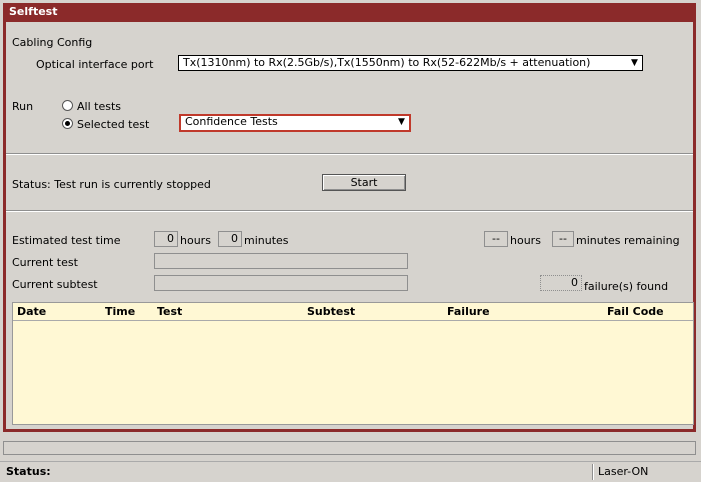 Image resolution: width=701 pixels, height=482 pixels. What do you see at coordinates (295, 123) in the screenshot?
I see `selected-test-select: Confidence Tests ▼` at bounding box center [295, 123].